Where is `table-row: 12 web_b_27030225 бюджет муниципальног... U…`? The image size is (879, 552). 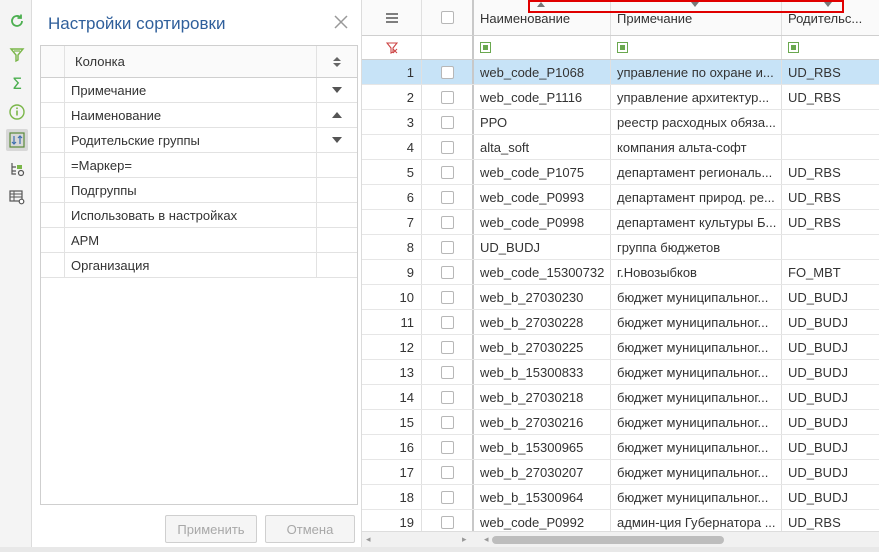 table-row: 12 web_b_27030225 бюджет муниципальног... U… is located at coordinates (620, 347).